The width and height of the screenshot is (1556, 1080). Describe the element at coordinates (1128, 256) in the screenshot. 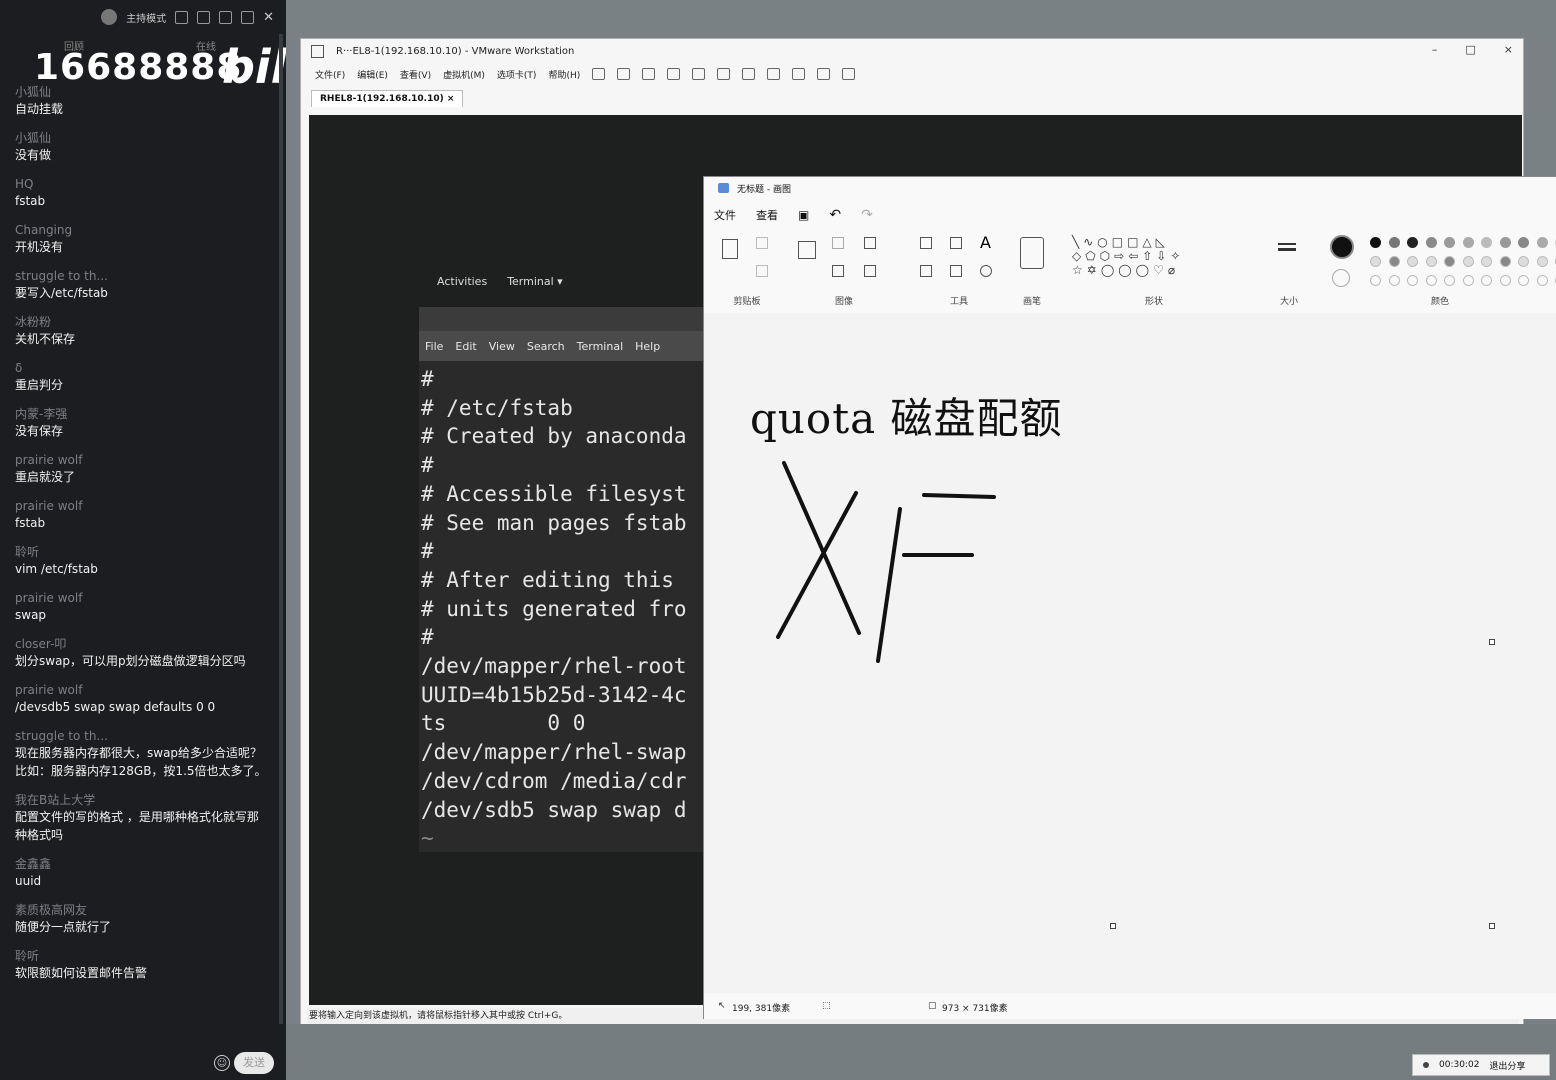

I see `shapes-gallery: ╲∿○□□△◺ ◇⬠⬡⇨⇦⇧⇩✧ ☆✡◯◯◯♡⌀` at that location.